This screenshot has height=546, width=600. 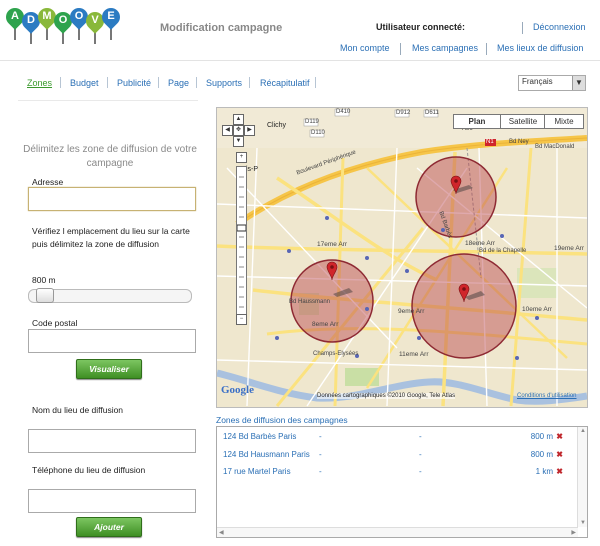 What do you see at coordinates (537, 309) in the screenshot?
I see `map-label-district: 10eme Arr` at bounding box center [537, 309].